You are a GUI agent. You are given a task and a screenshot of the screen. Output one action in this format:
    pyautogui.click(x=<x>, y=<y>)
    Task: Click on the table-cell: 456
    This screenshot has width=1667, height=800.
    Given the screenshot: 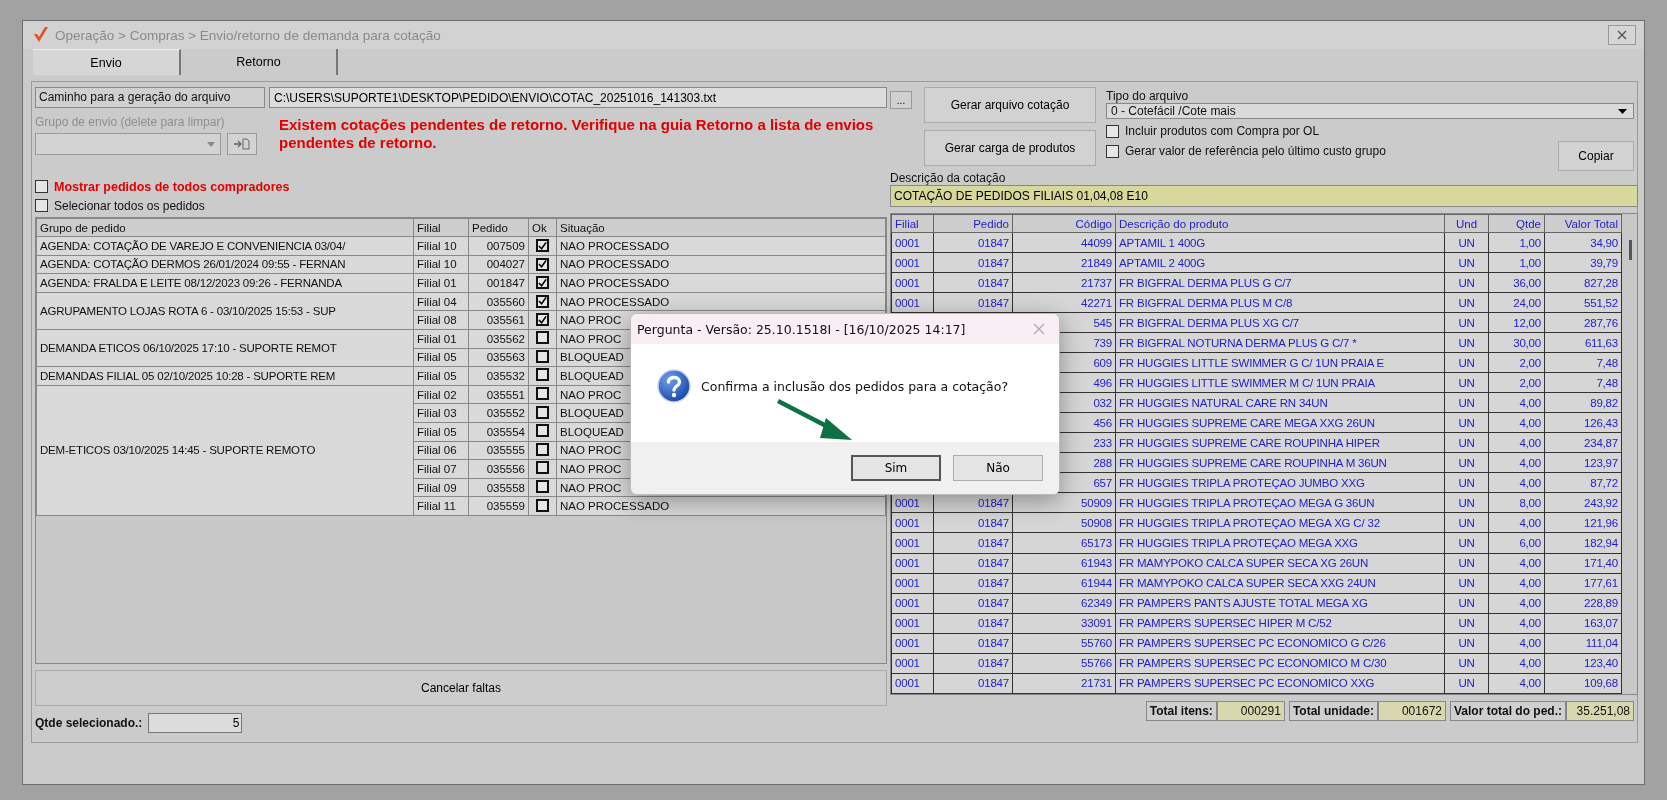 What is the action you would take?
    pyautogui.click(x=1102, y=422)
    